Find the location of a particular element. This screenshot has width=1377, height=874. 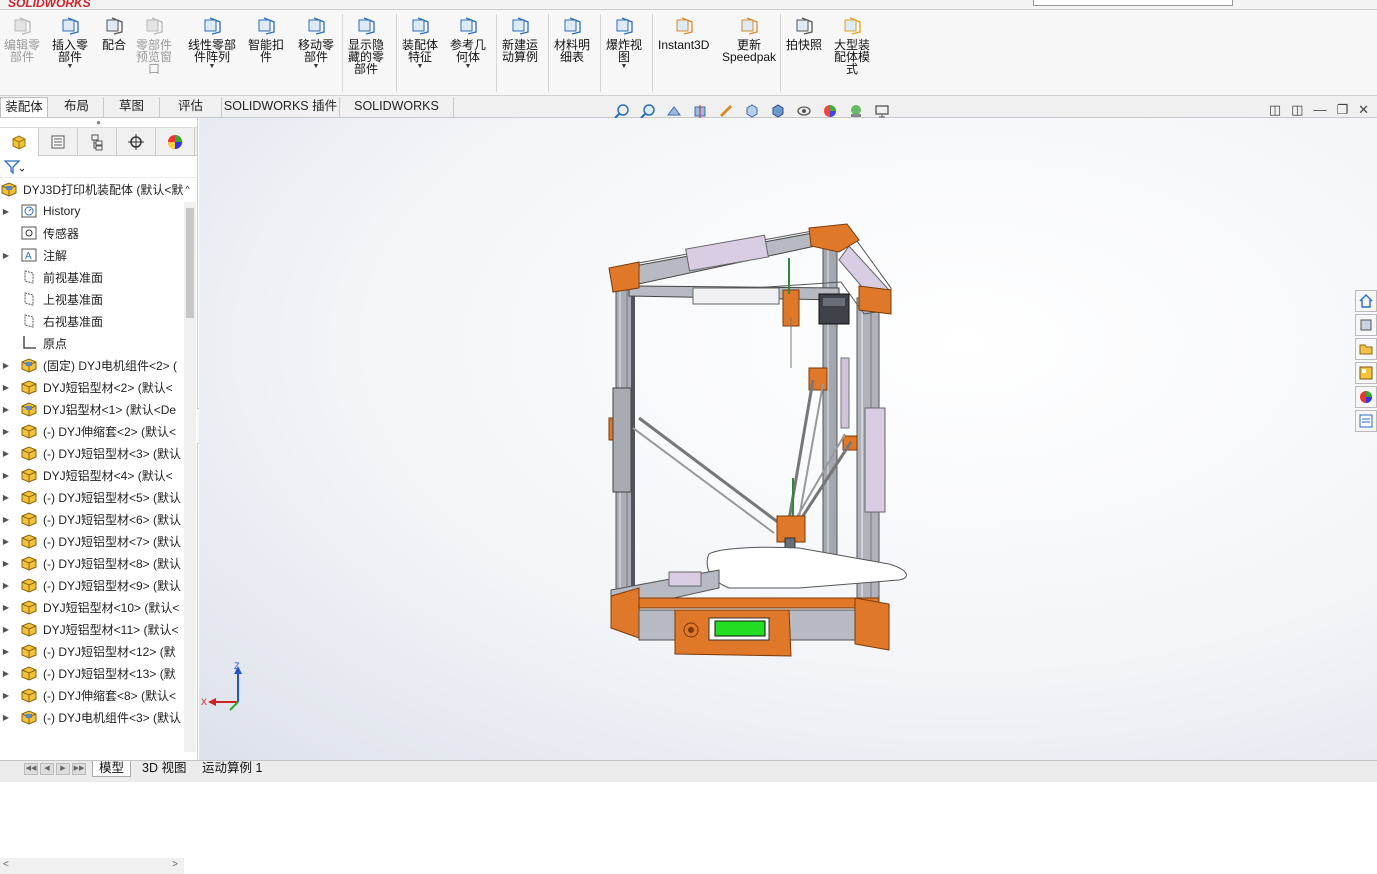

bottom-tab-0: 模型 is located at coordinates (112, 769).